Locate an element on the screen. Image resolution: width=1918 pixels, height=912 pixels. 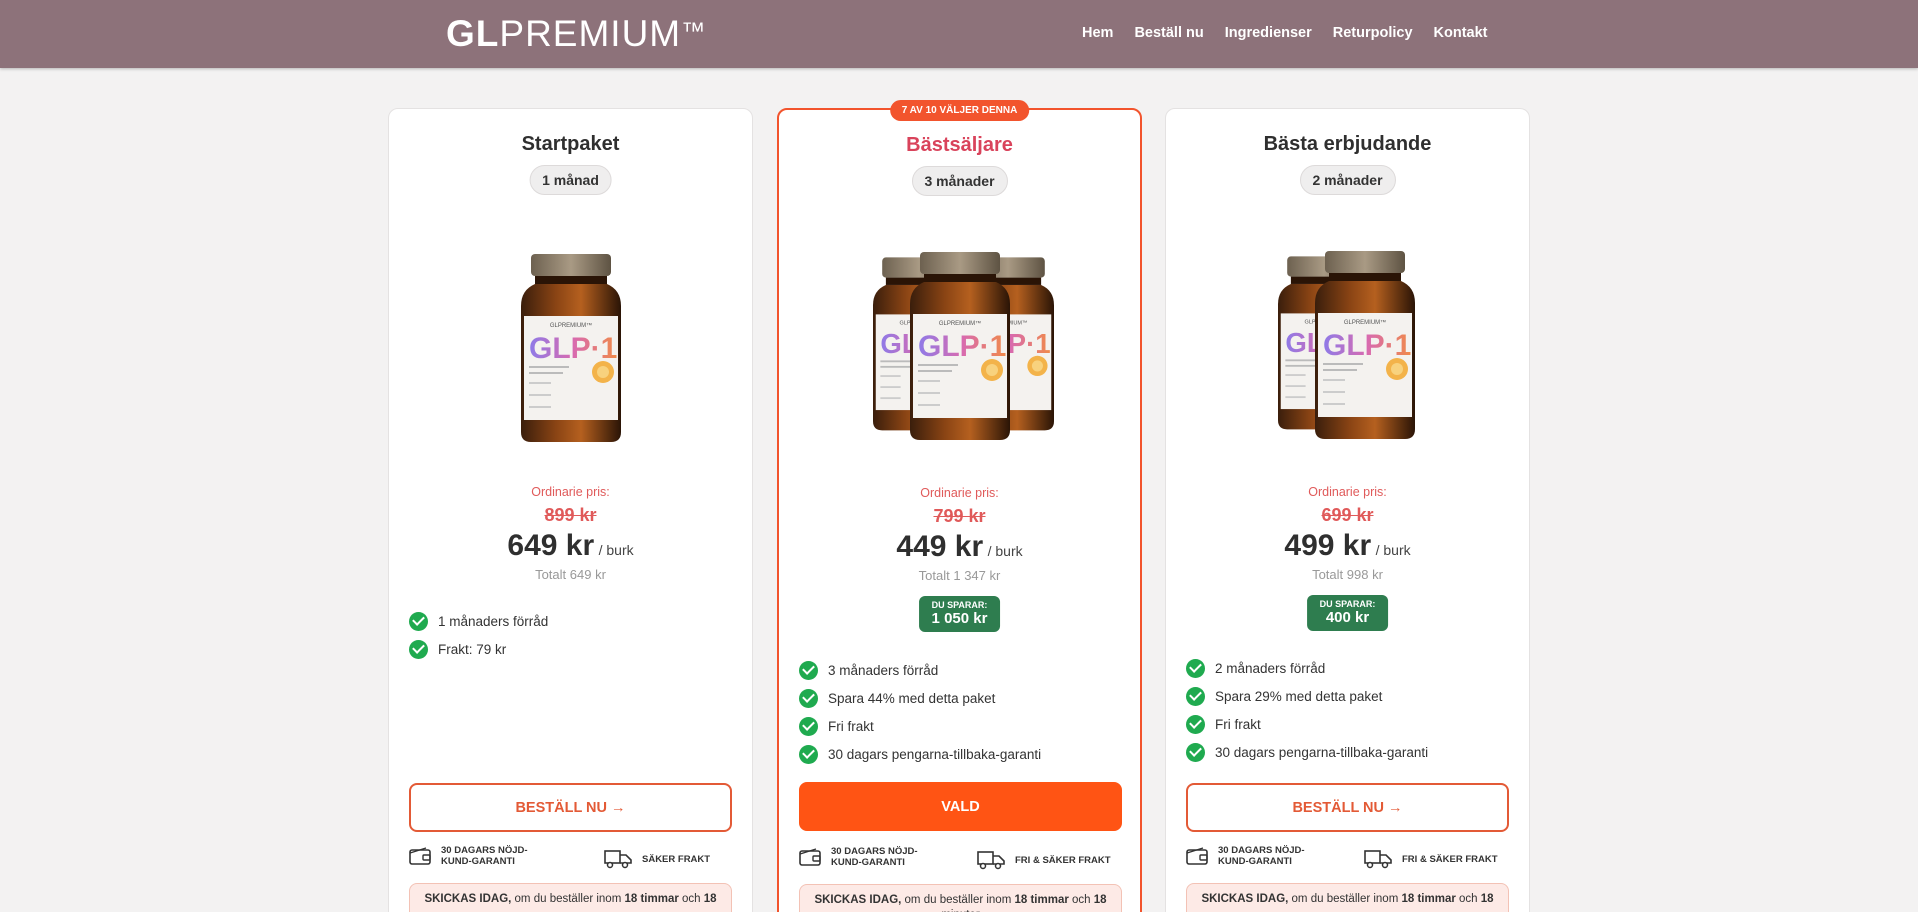
nav-link-returpolicy: Returpolicy is located at coordinates (1373, 33).